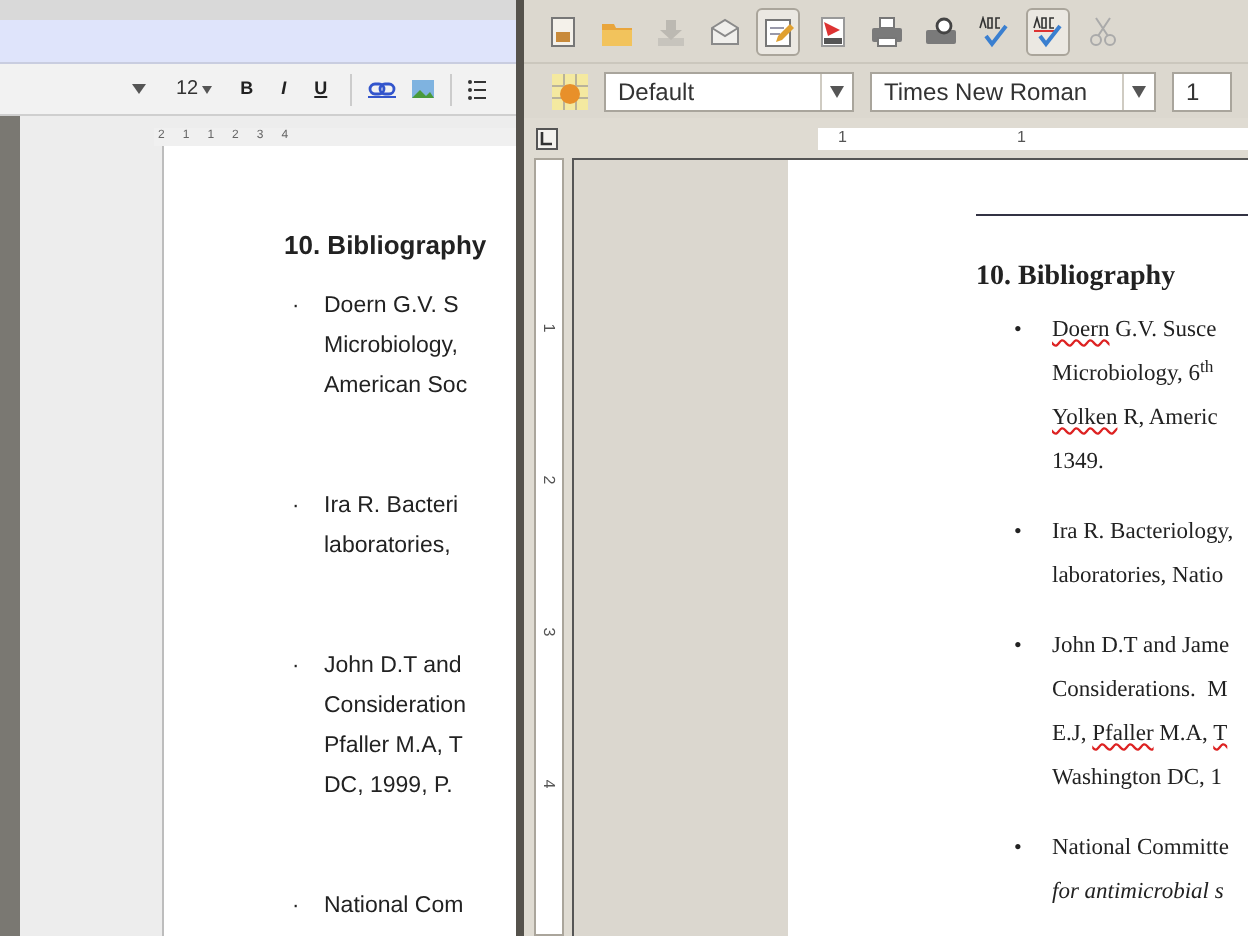  What do you see at coordinates (670, 31) in the screenshot?
I see `download-icon` at bounding box center [670, 31].